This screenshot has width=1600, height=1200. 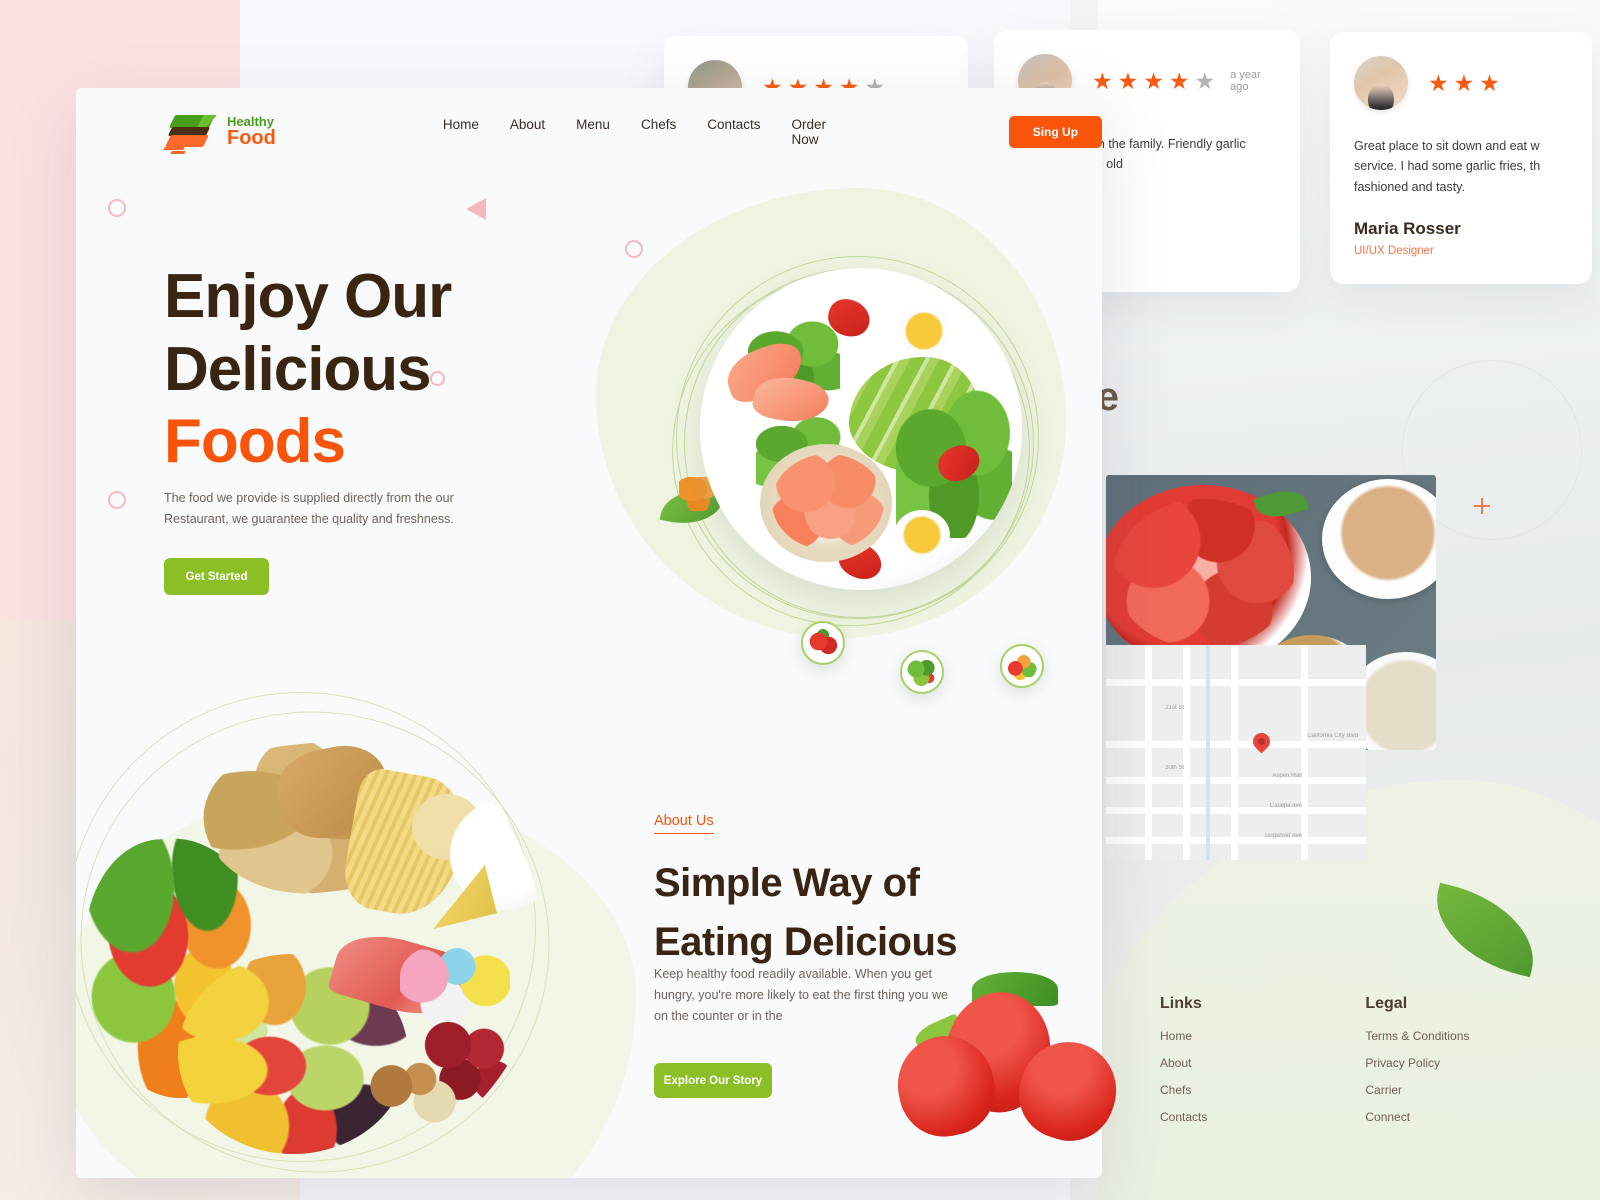 I want to click on vegetables-icon, so click(x=1022, y=666).